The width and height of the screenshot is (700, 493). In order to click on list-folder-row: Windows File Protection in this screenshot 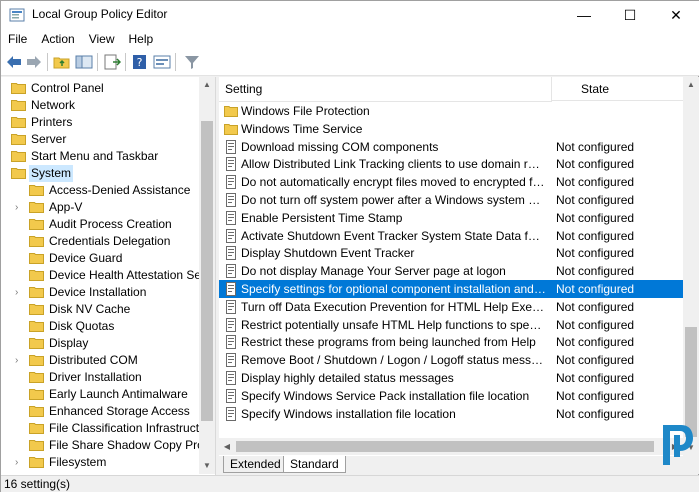, I will do `click(451, 111)`.